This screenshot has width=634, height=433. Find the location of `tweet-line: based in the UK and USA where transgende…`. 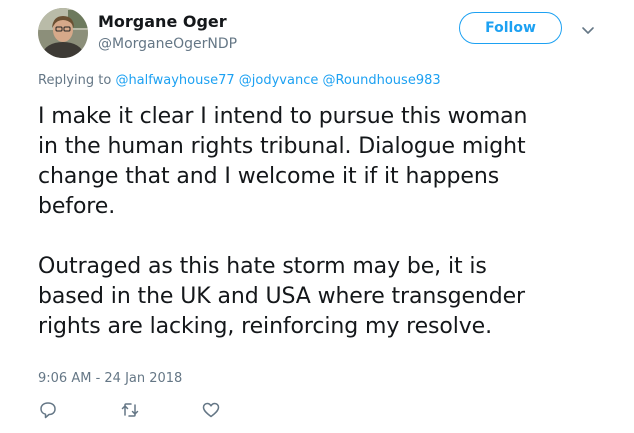

tweet-line: based in the UK and USA where transgende… is located at coordinates (281, 296).